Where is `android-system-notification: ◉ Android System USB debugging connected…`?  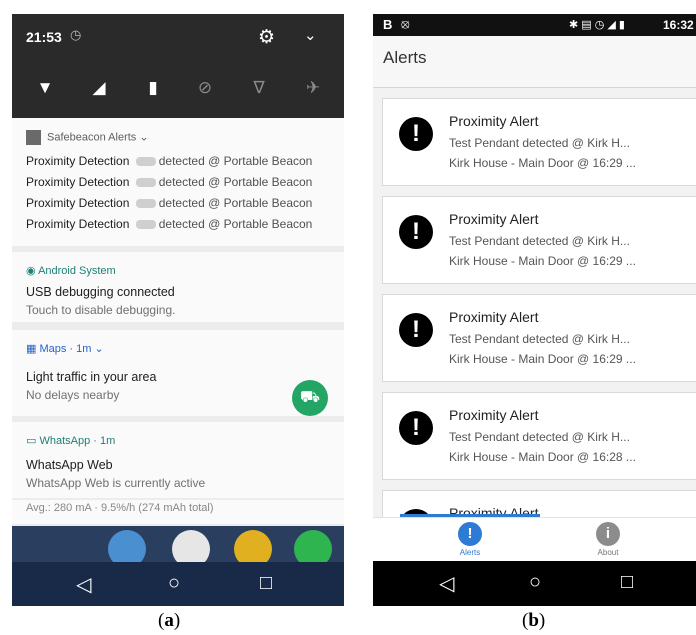 android-system-notification: ◉ Android System USB debugging connected… is located at coordinates (178, 287).